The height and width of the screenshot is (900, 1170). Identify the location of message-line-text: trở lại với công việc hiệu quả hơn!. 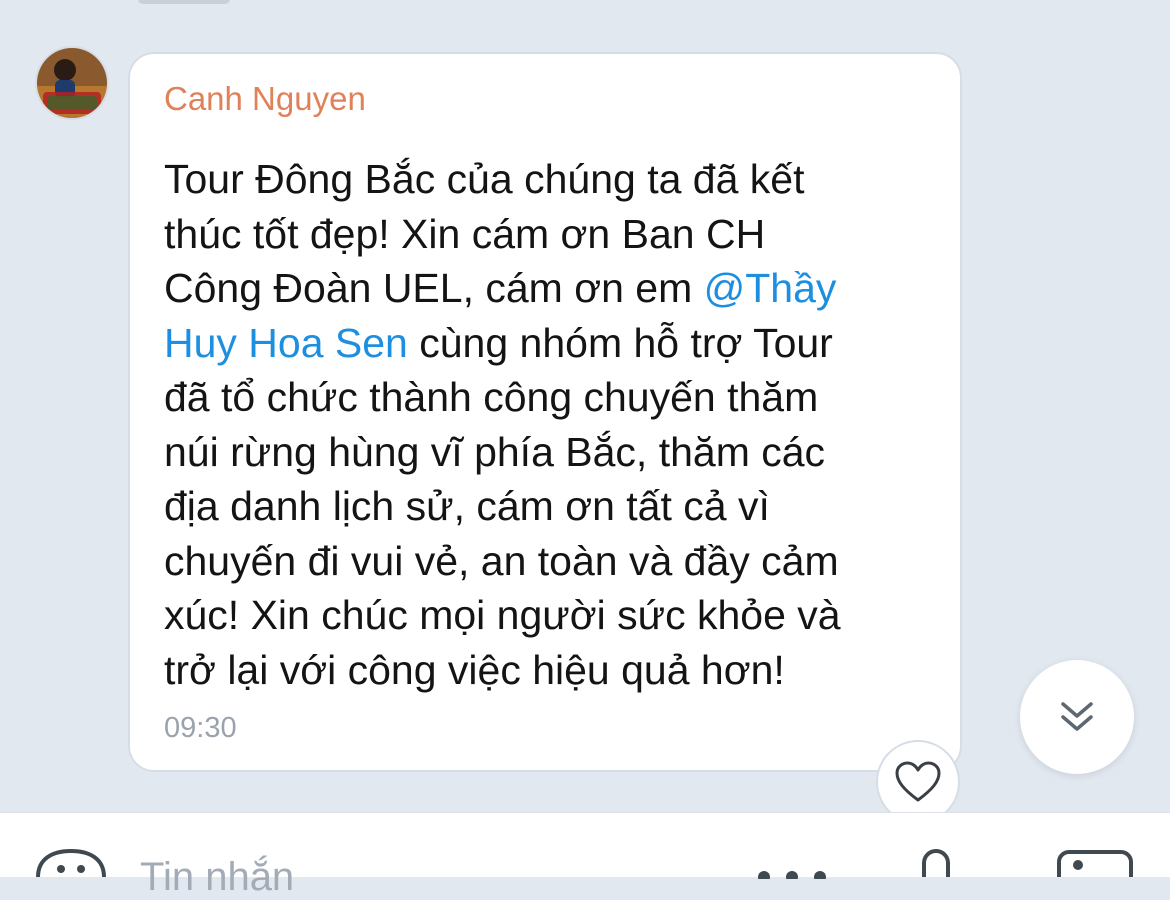
(474, 669).